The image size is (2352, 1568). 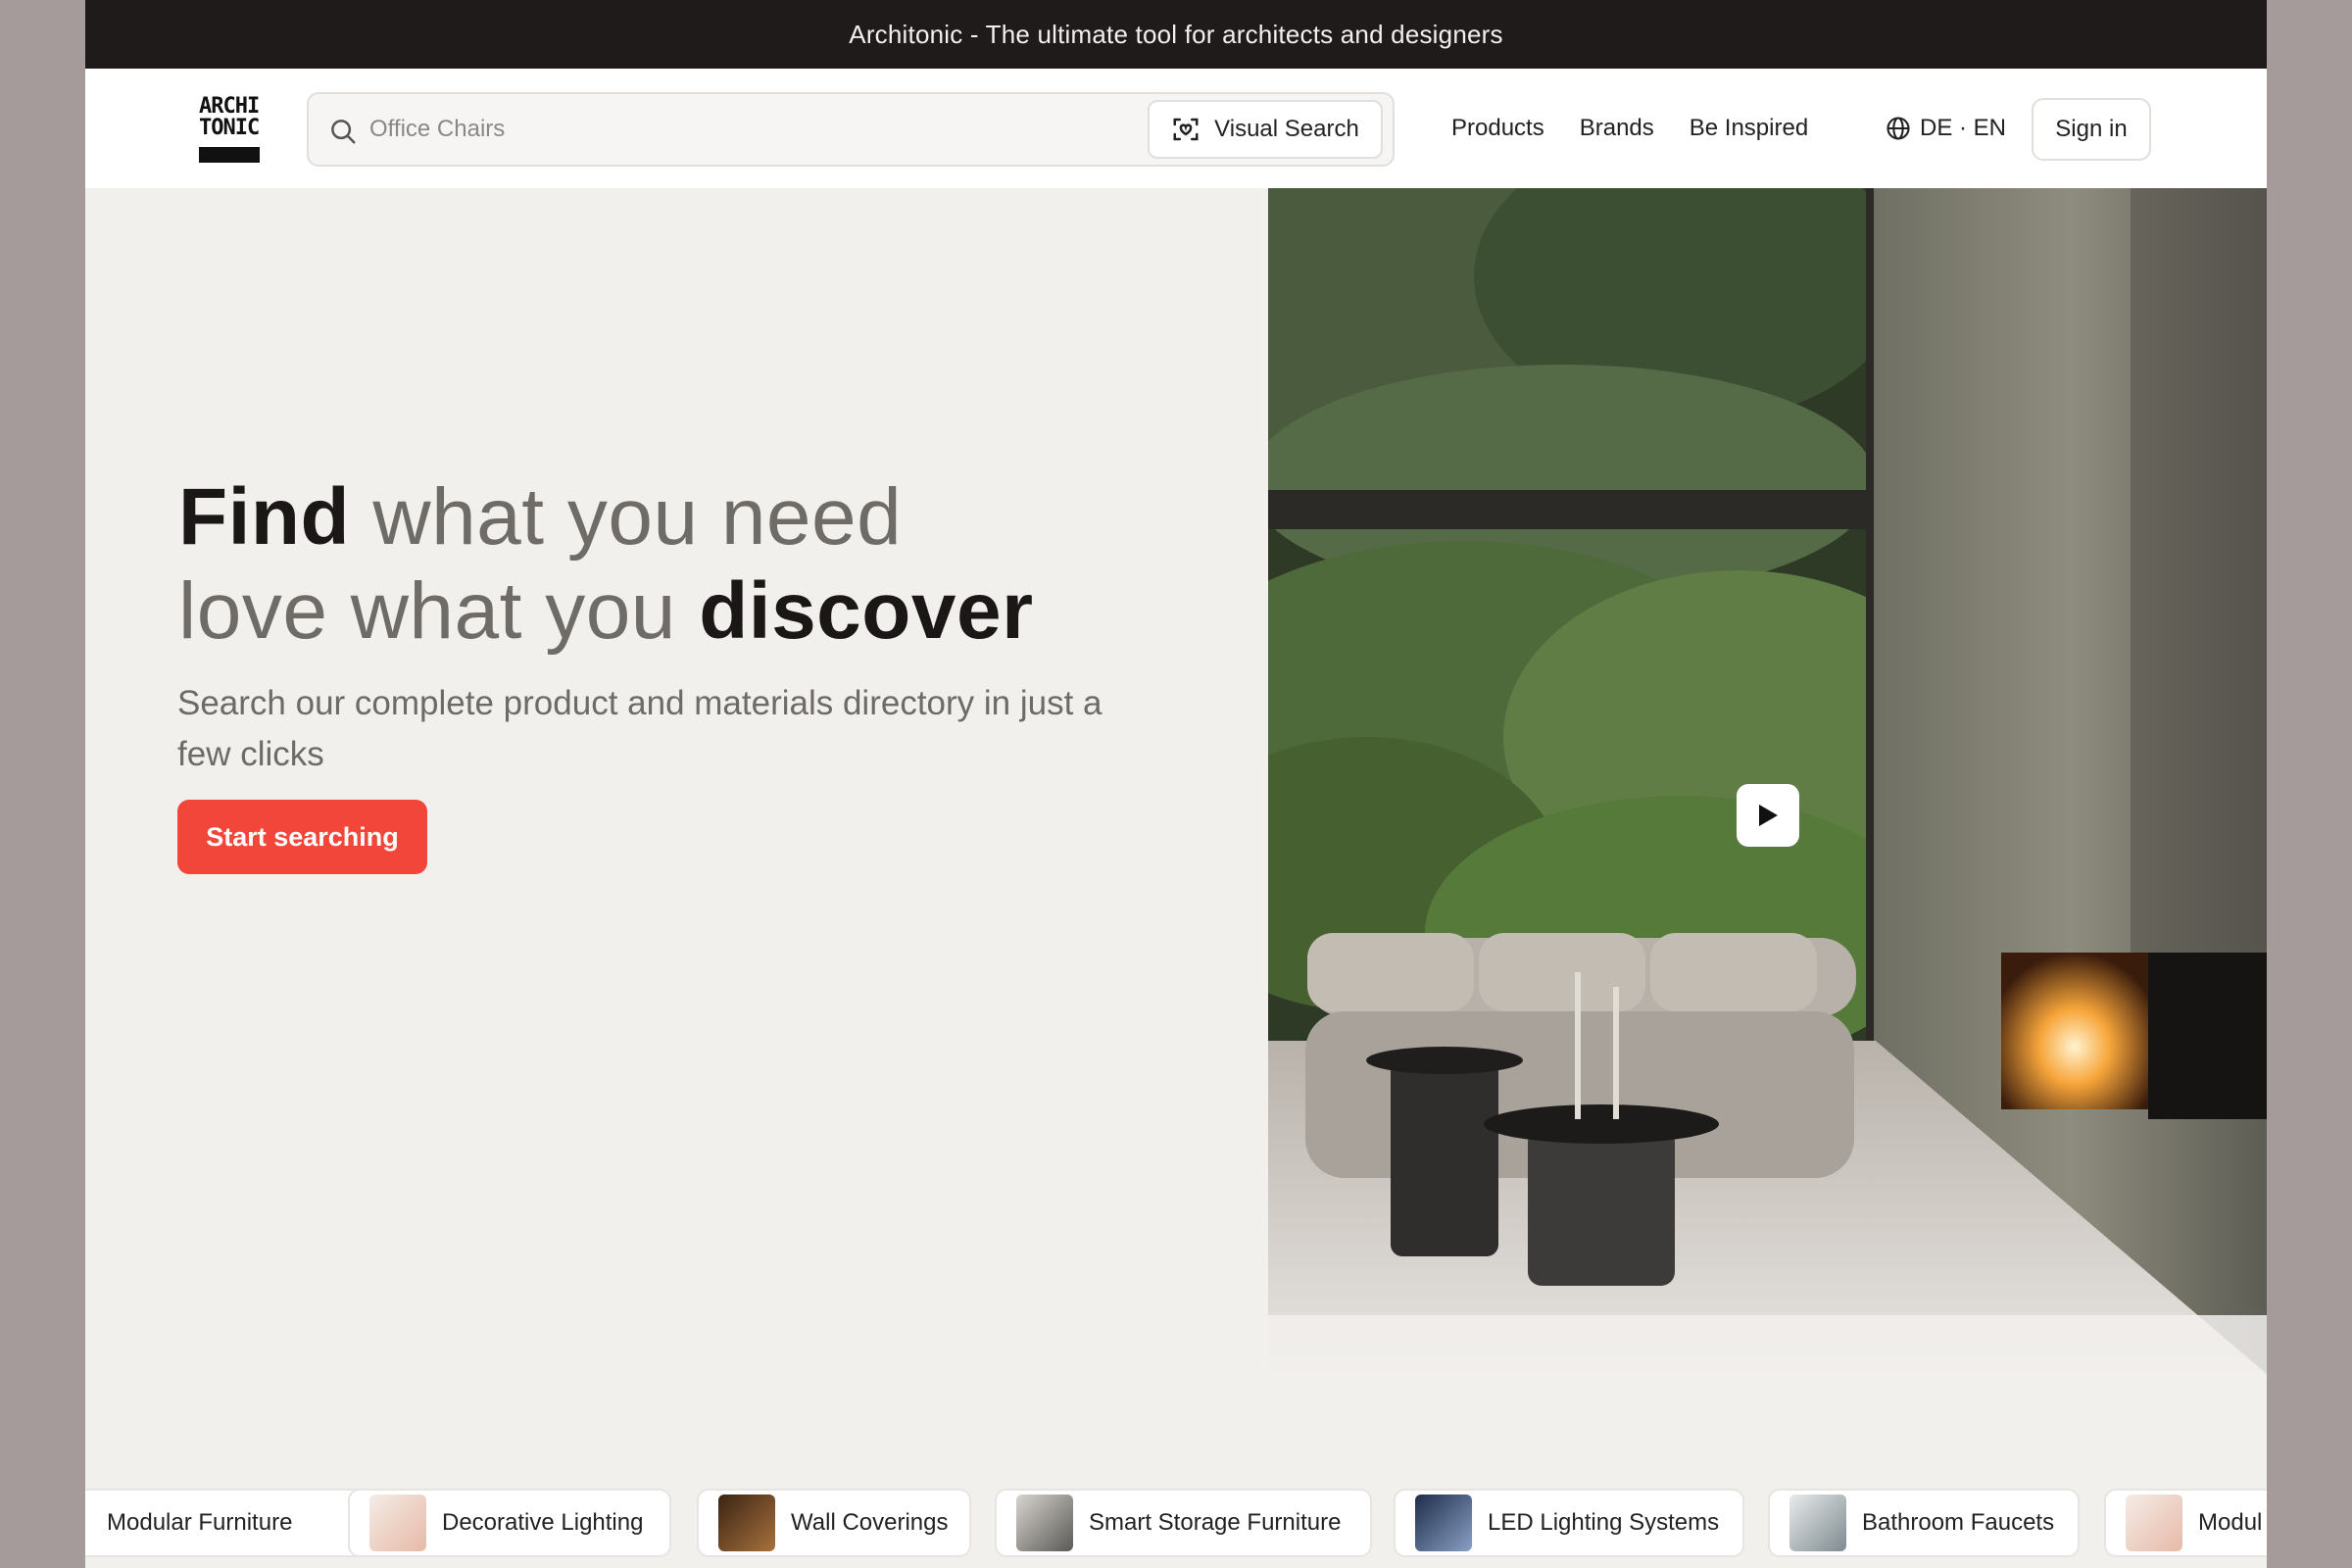 What do you see at coordinates (543, 1522) in the screenshot?
I see `chip-label: Decorative Lighting` at bounding box center [543, 1522].